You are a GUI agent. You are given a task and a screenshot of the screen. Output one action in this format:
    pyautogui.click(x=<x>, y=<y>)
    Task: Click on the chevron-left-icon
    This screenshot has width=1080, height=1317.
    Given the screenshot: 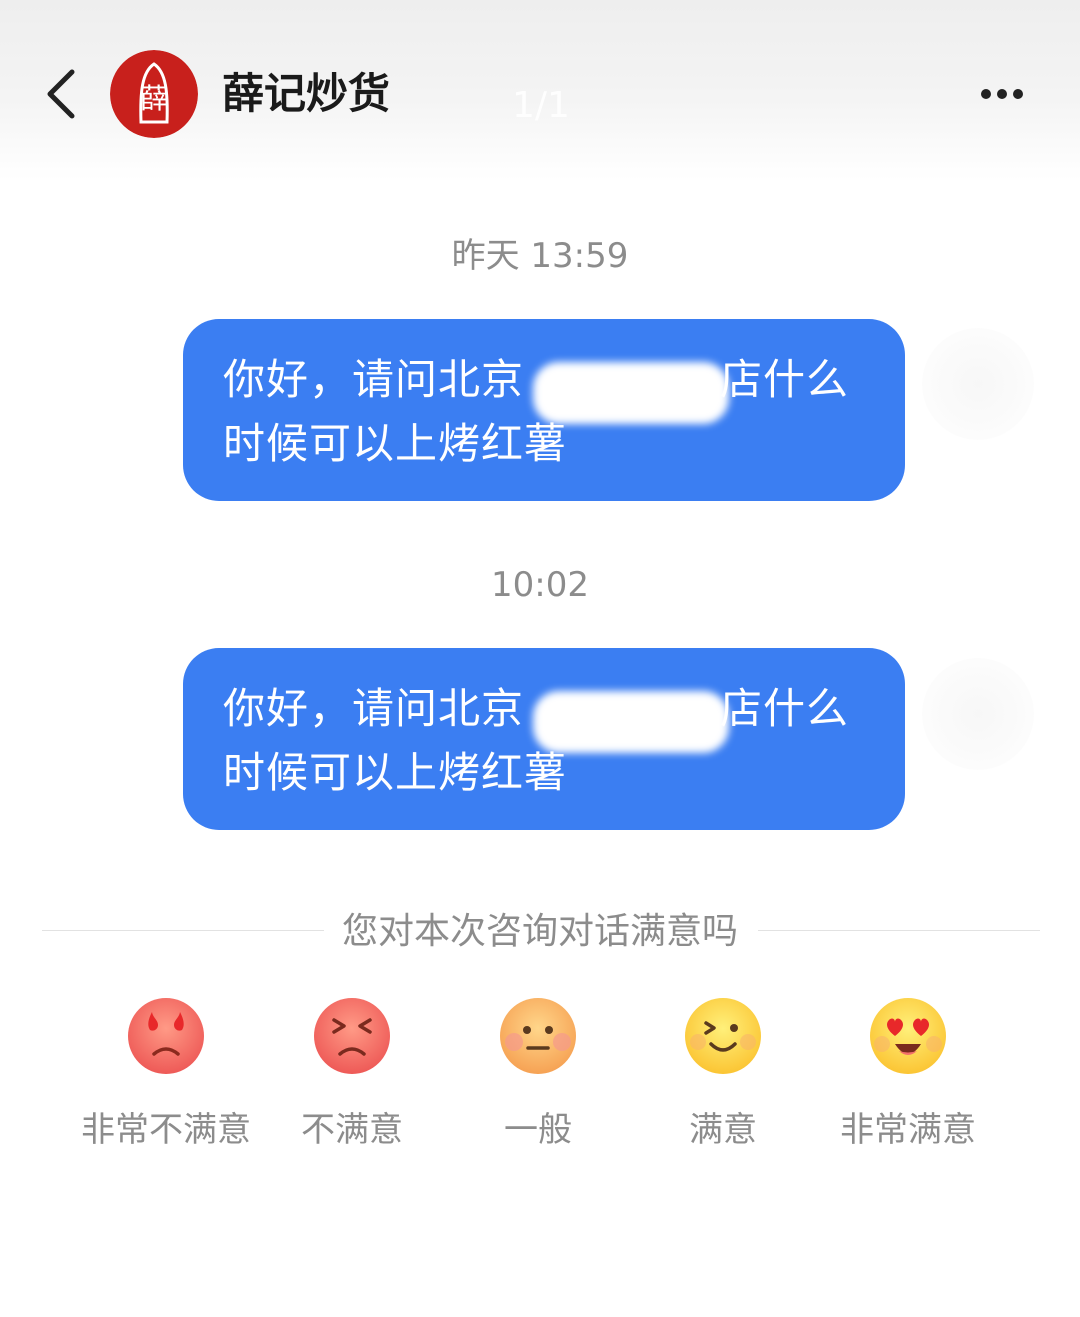 What is the action you would take?
    pyautogui.click(x=61, y=94)
    